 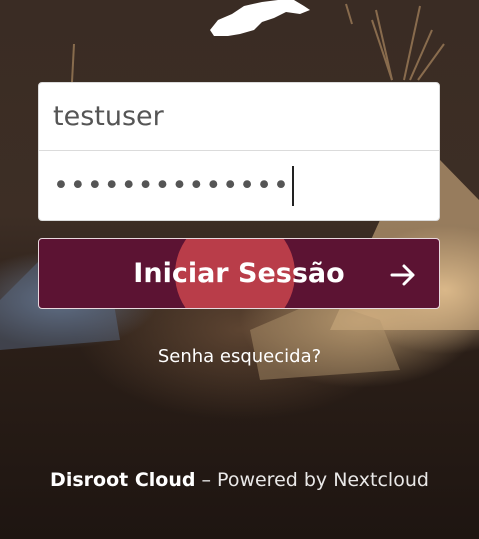 I want to click on login-submit-button: Iniciar Sessão, so click(x=239, y=273).